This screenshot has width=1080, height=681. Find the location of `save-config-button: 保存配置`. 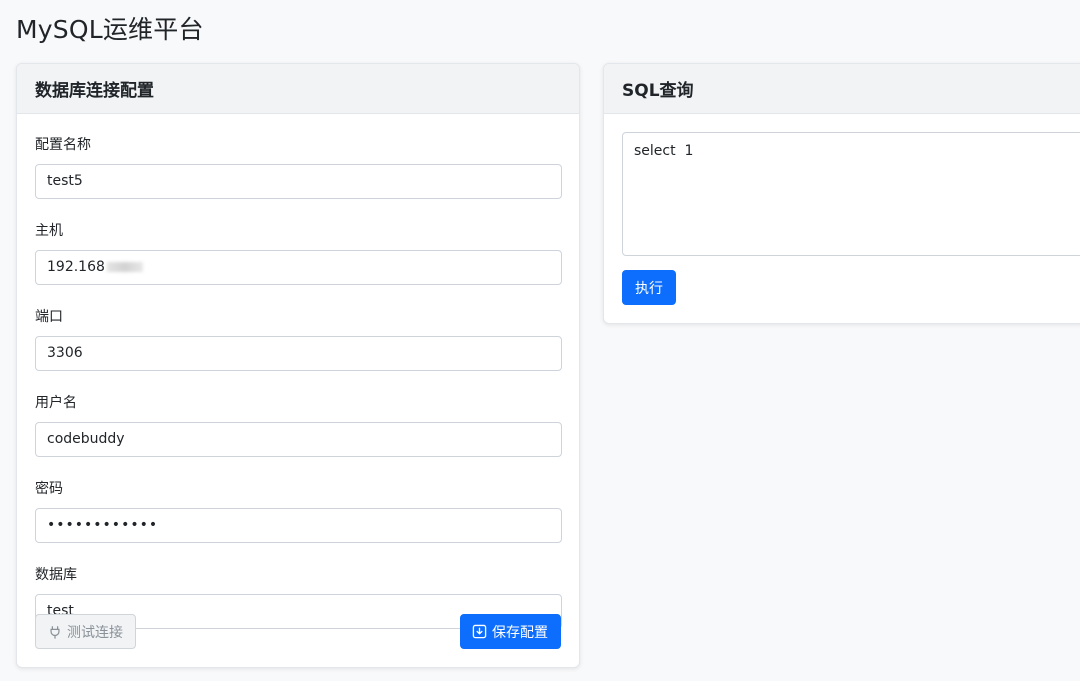

save-config-button: 保存配置 is located at coordinates (510, 631).